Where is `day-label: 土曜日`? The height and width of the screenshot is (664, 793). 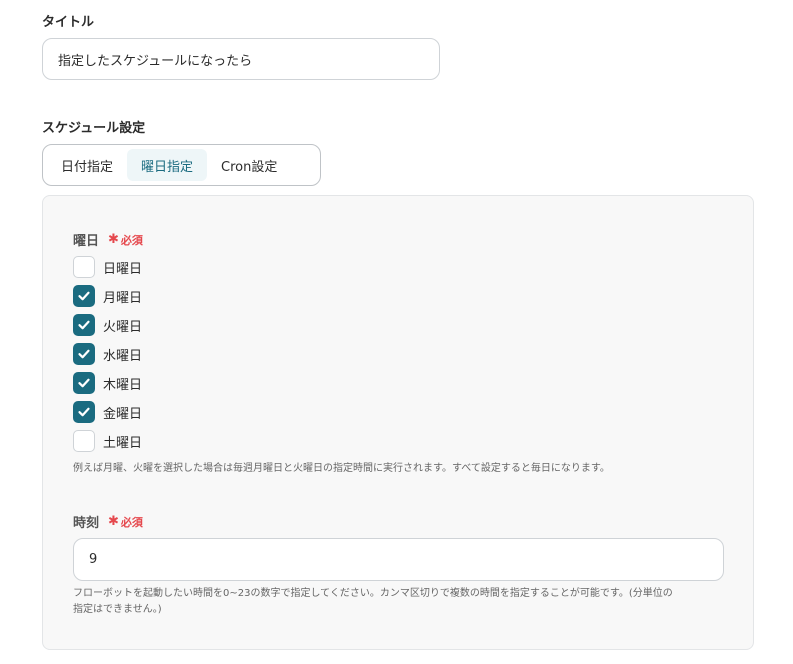 day-label: 土曜日 is located at coordinates (123, 443).